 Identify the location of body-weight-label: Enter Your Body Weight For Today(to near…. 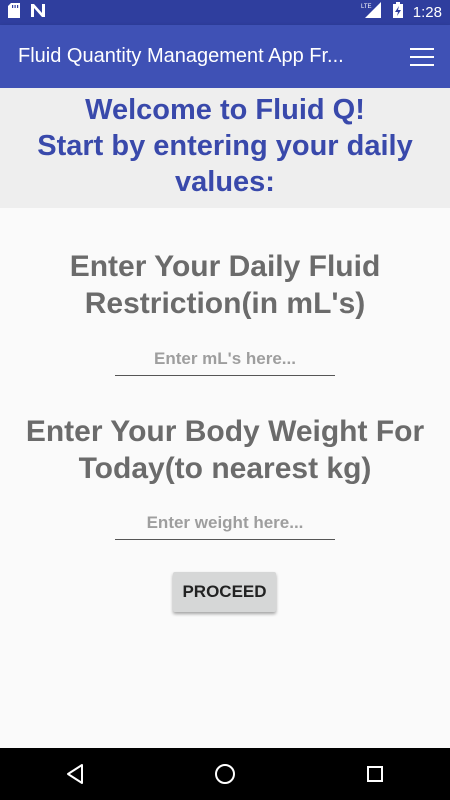
(225, 450).